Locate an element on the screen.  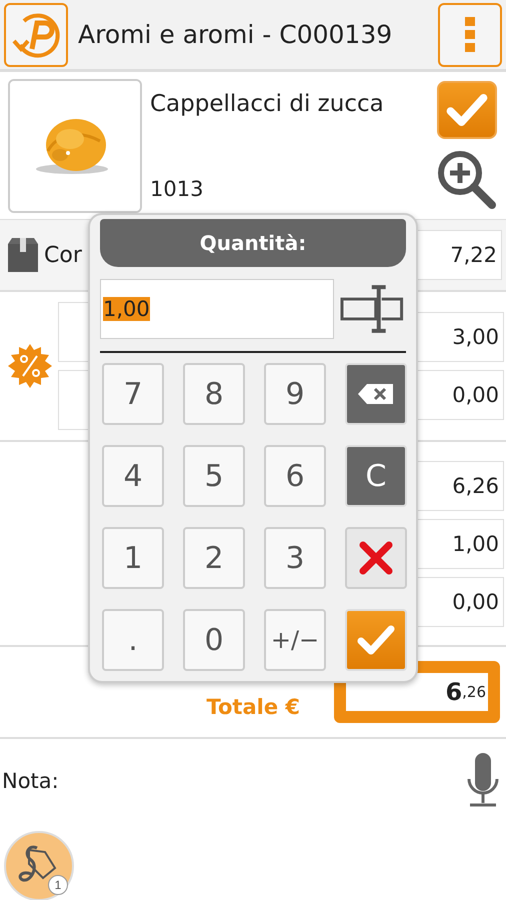
total-label: Totale € is located at coordinates (253, 706).